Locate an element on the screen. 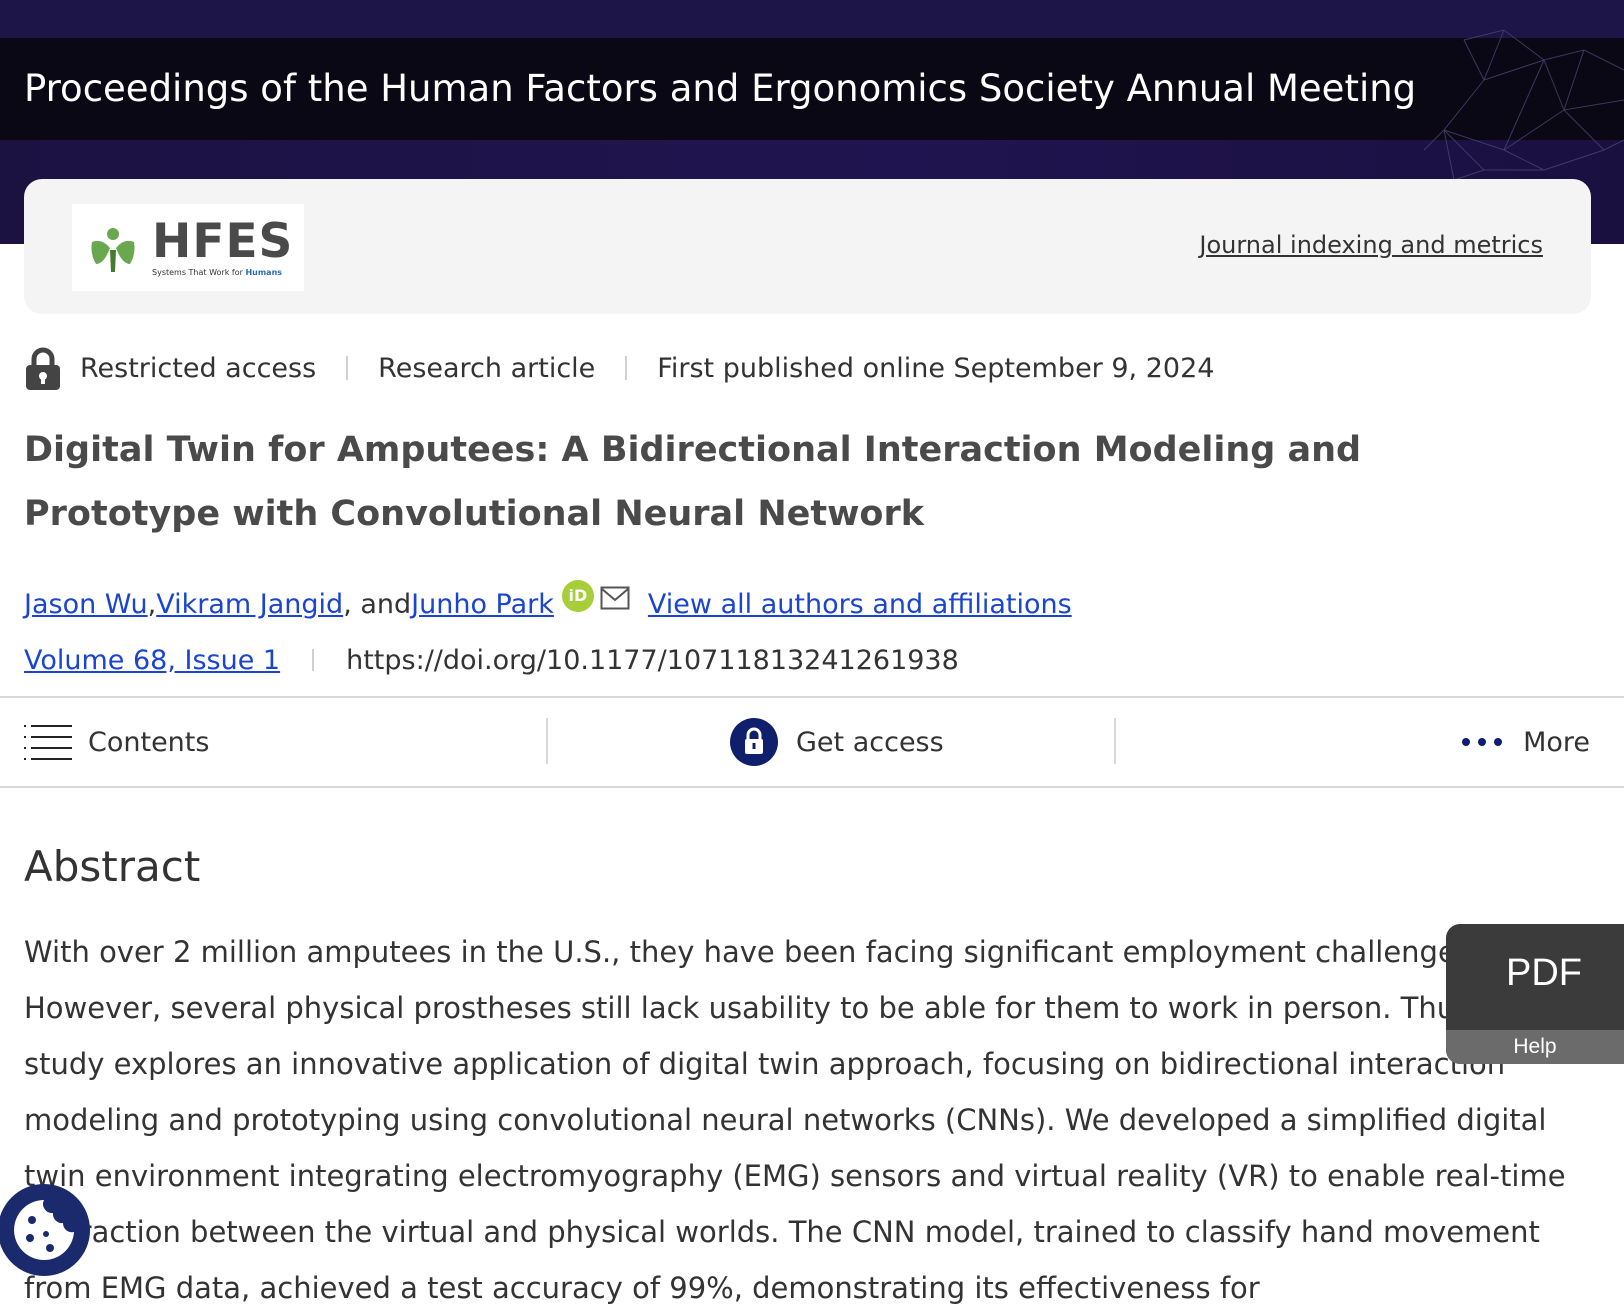  article-toolbar: Contents Get access More is located at coordinates (812, 742).